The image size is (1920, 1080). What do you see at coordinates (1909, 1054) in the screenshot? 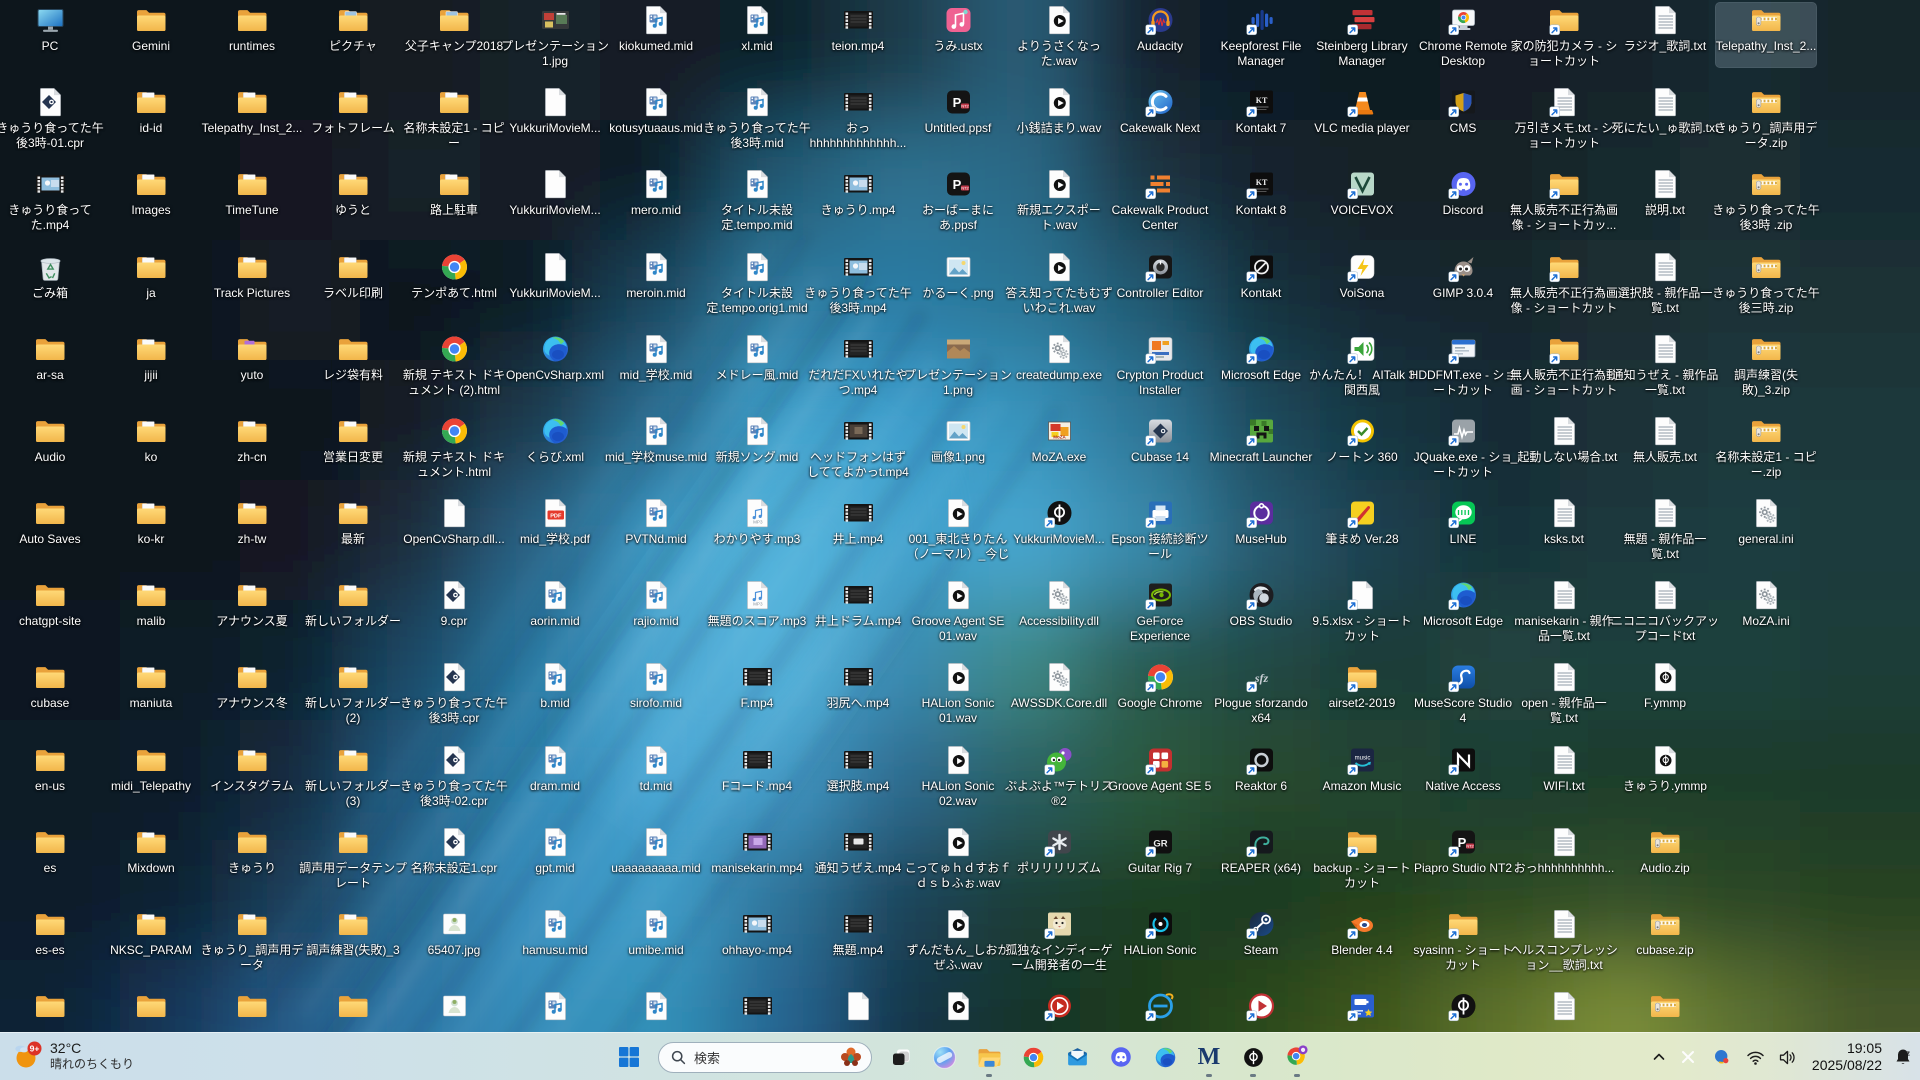
I see `svg-text: z` at bounding box center [1909, 1054].